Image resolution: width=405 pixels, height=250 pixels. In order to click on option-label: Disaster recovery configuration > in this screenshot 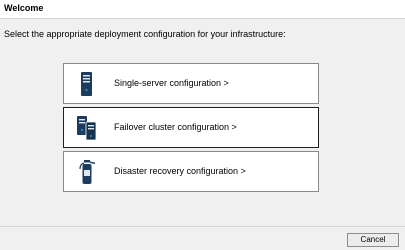, I will do `click(180, 171)`.